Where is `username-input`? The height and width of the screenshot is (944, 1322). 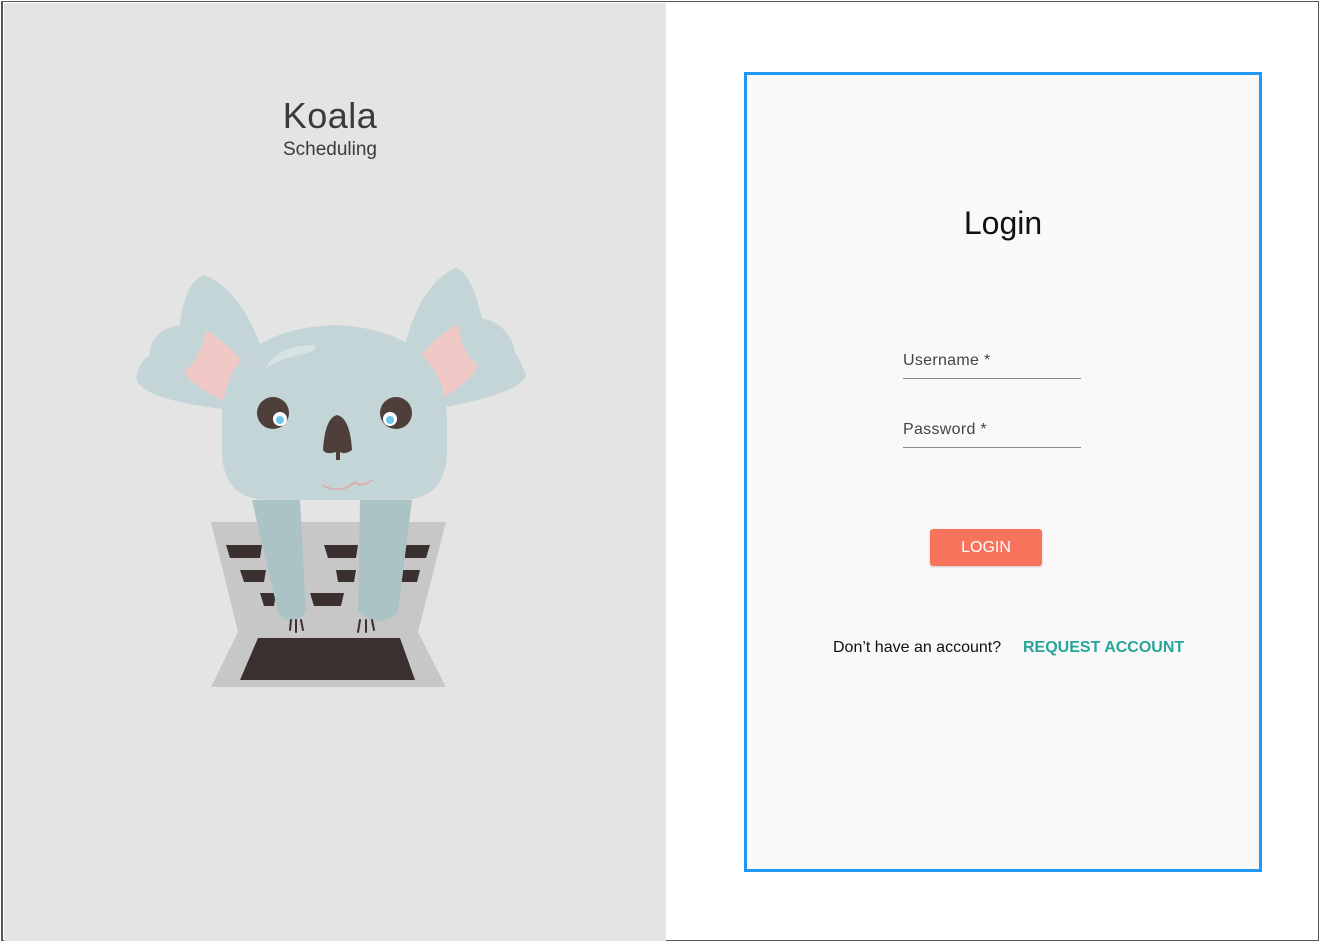
username-input is located at coordinates (994, 364).